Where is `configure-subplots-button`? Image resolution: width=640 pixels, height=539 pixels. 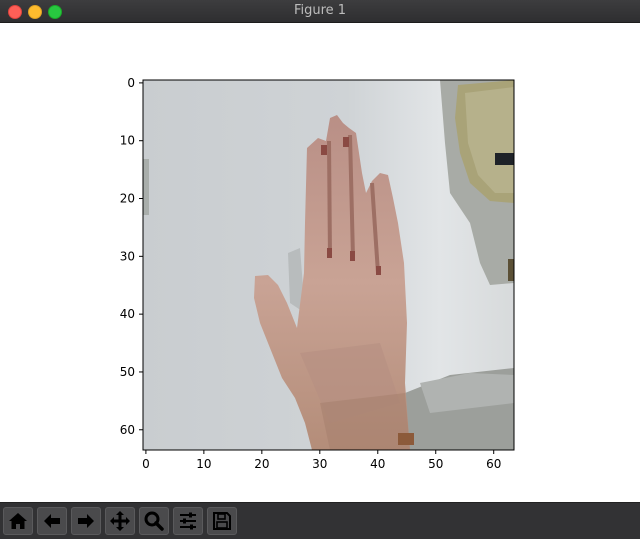
configure-subplots-button is located at coordinates (188, 521).